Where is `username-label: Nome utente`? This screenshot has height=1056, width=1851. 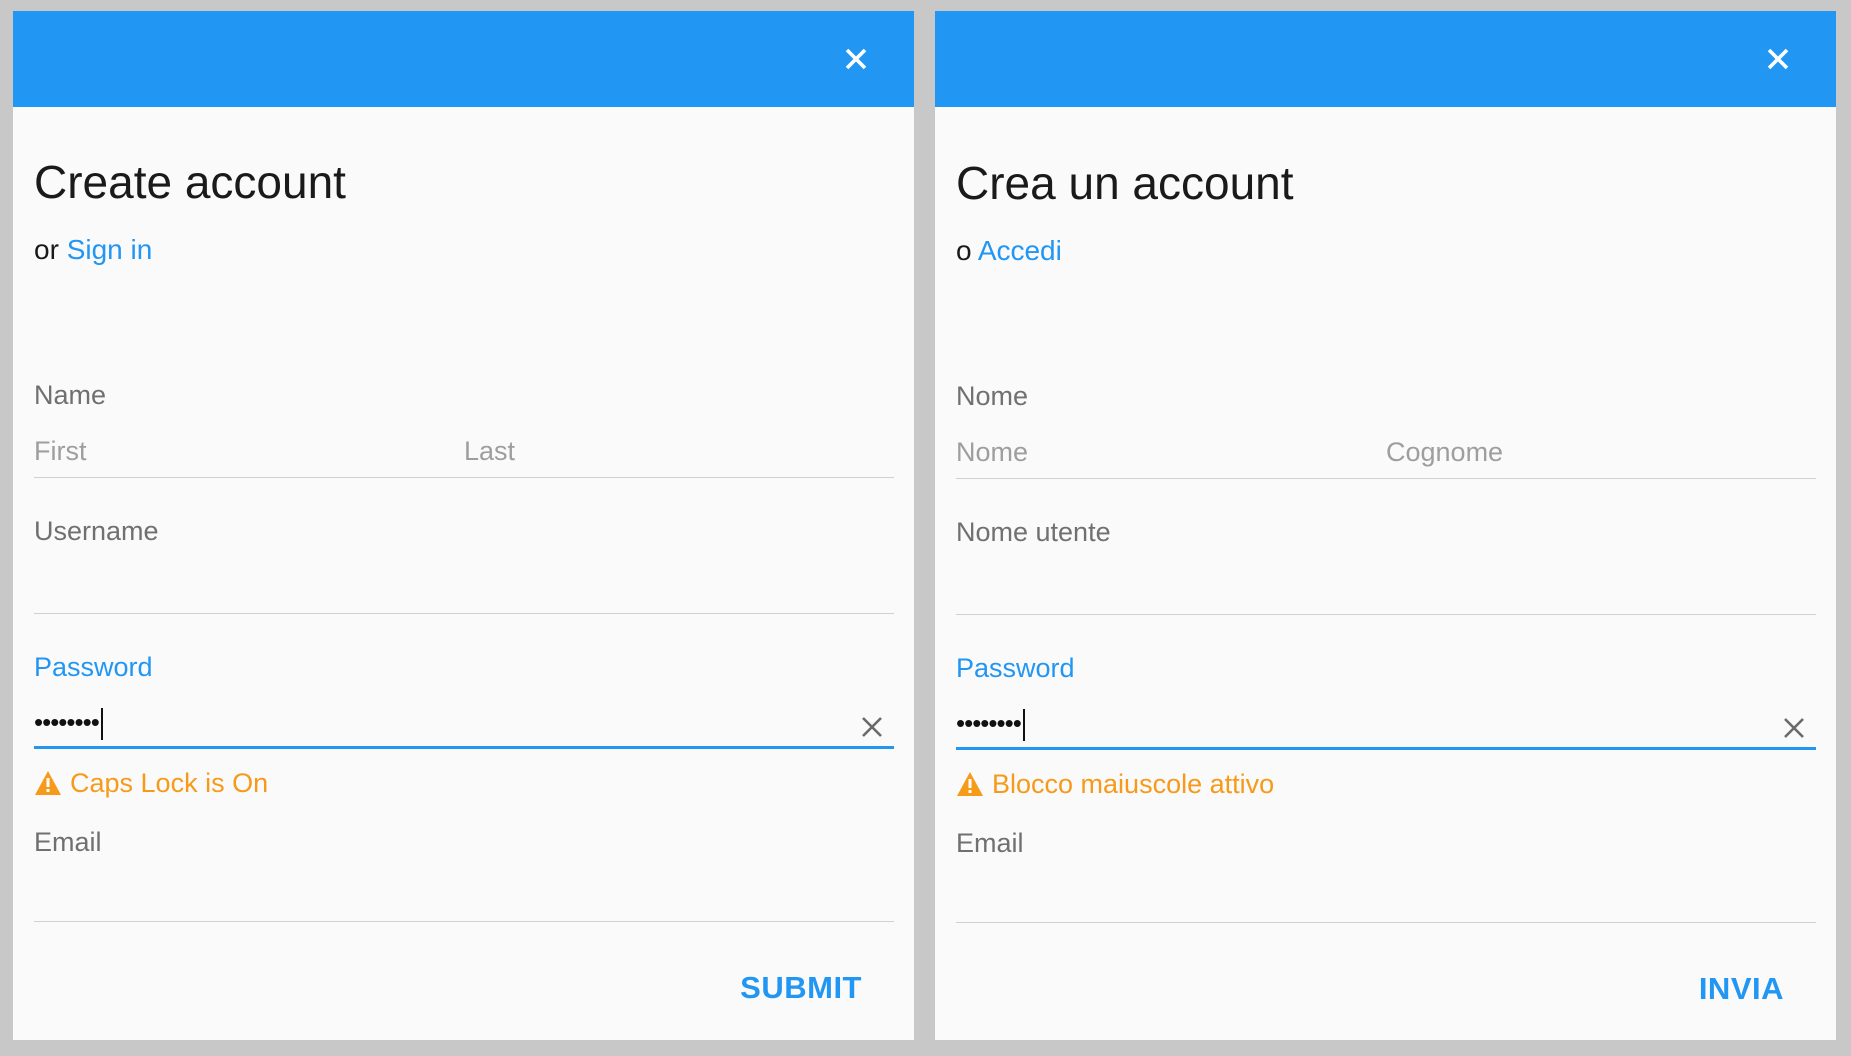
username-label: Nome utente is located at coordinates (1033, 532).